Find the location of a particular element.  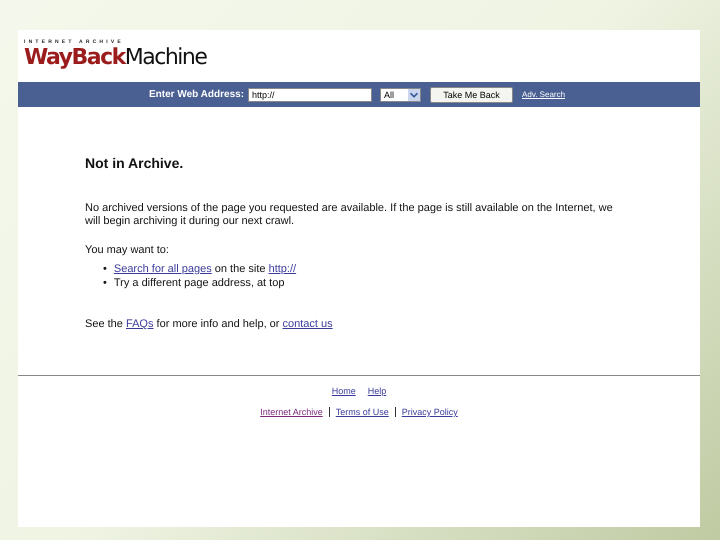

suggestion-link: Search for all pages is located at coordinates (163, 269).